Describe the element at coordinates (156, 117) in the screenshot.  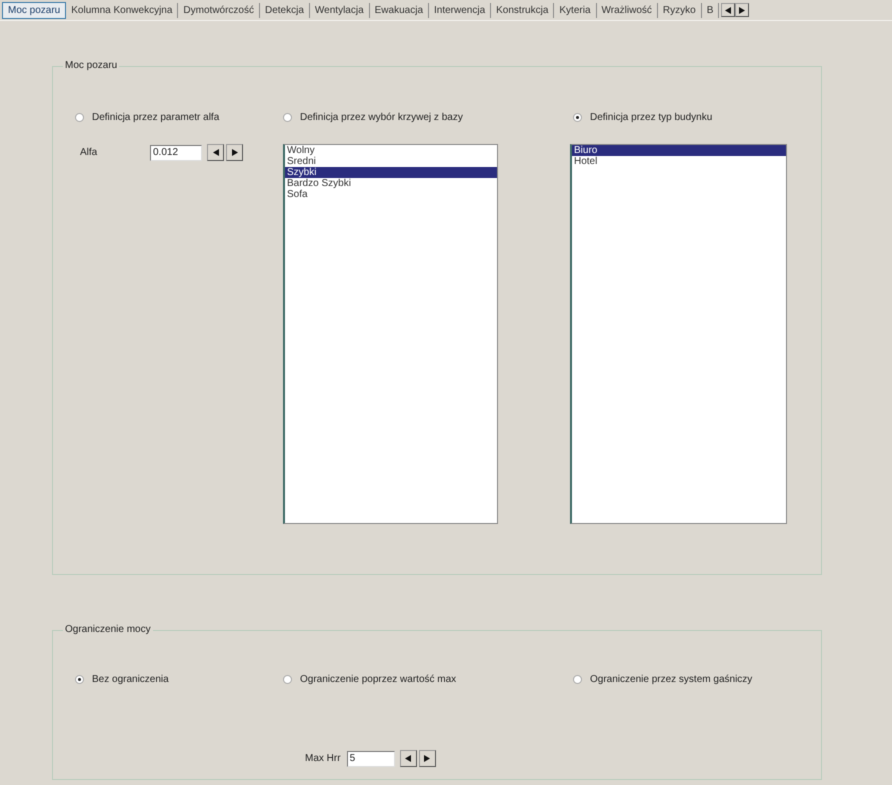
I see `radio-label: Definicja przez parametr alfa` at that location.